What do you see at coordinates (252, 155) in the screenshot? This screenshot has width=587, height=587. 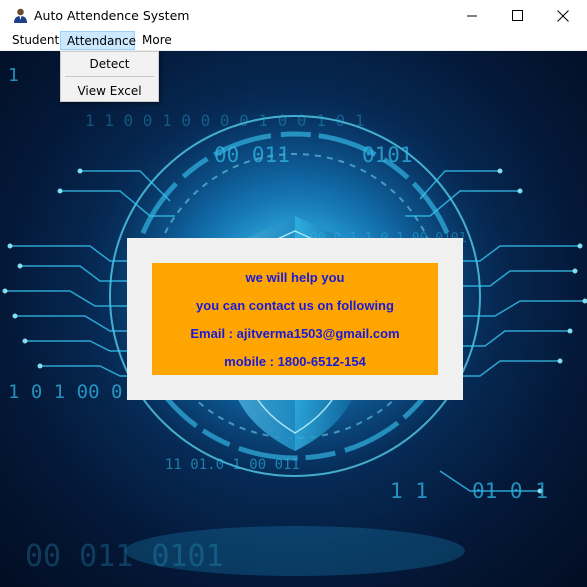 I see `binary-text: 00 011` at bounding box center [252, 155].